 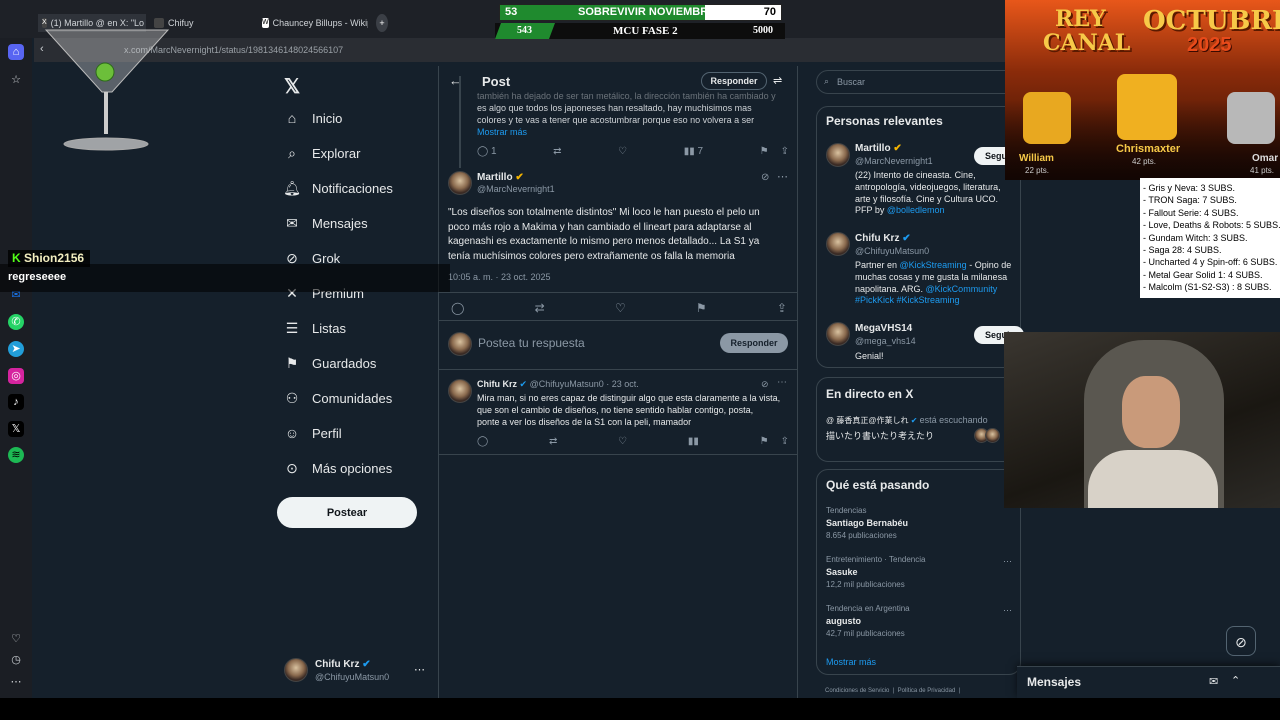 What do you see at coordinates (326, 223) in the screenshot?
I see `nav-mensajes: ✉ Mensajes` at bounding box center [326, 223].